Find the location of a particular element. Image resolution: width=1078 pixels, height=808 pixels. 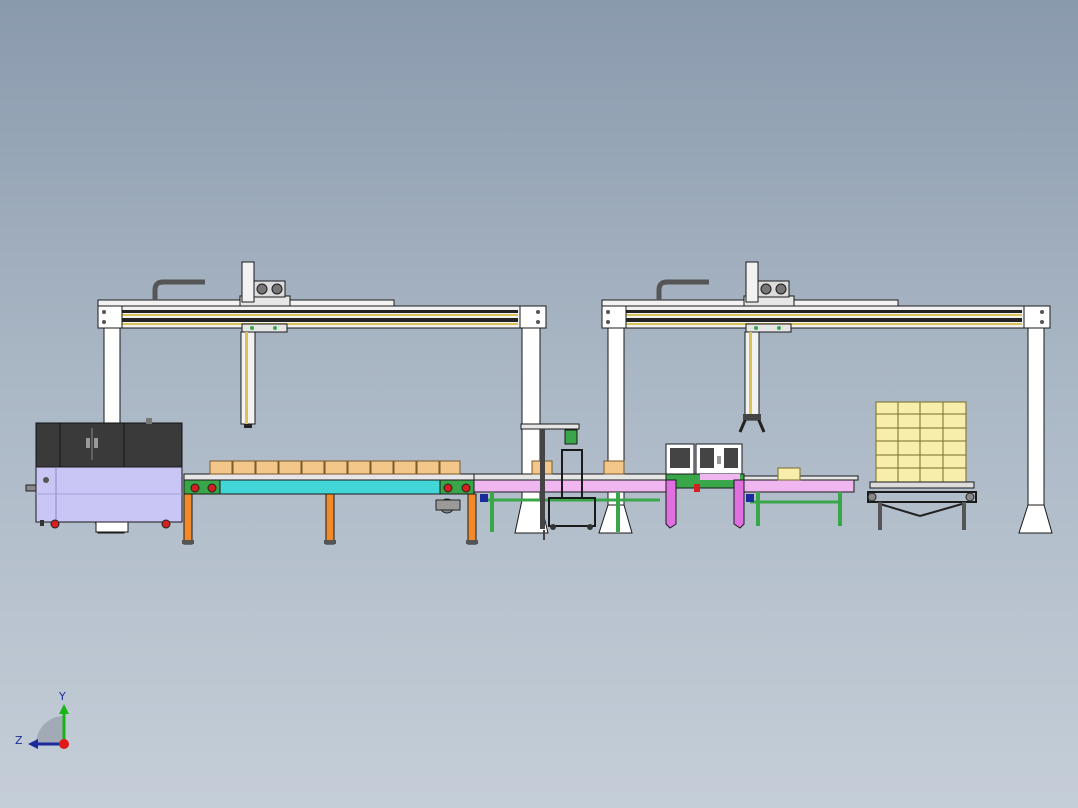

pallet-station is located at coordinates (922, 465).